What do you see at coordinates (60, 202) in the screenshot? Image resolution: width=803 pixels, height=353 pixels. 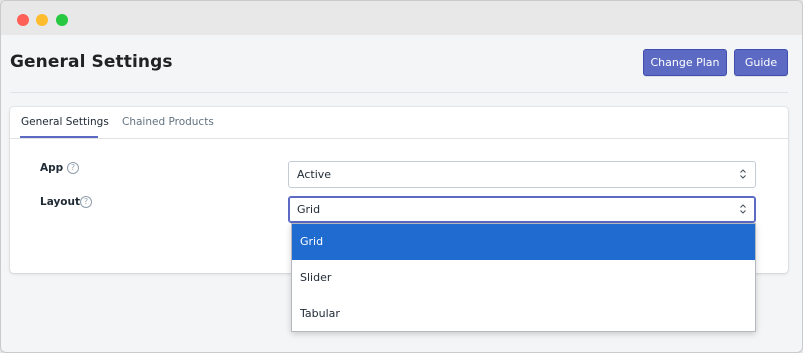 I see `layout-label: Layout` at bounding box center [60, 202].